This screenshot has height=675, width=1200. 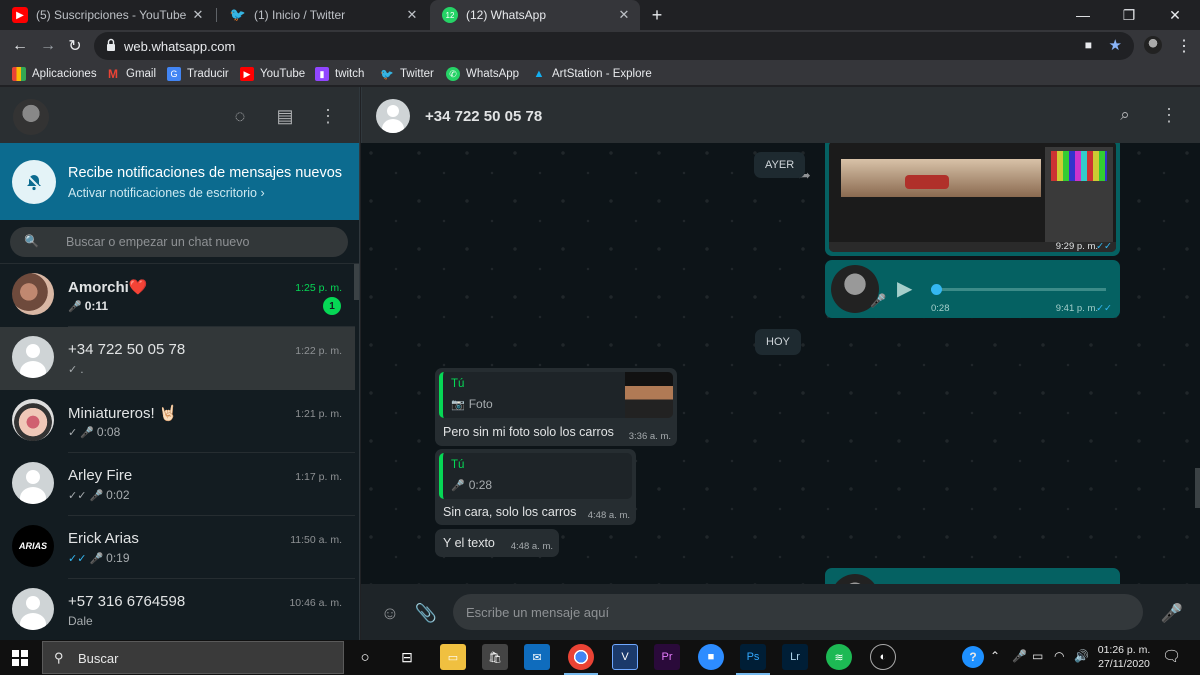 What do you see at coordinates (407, 657) in the screenshot?
I see `task-view-icon: ⊟` at bounding box center [407, 657].